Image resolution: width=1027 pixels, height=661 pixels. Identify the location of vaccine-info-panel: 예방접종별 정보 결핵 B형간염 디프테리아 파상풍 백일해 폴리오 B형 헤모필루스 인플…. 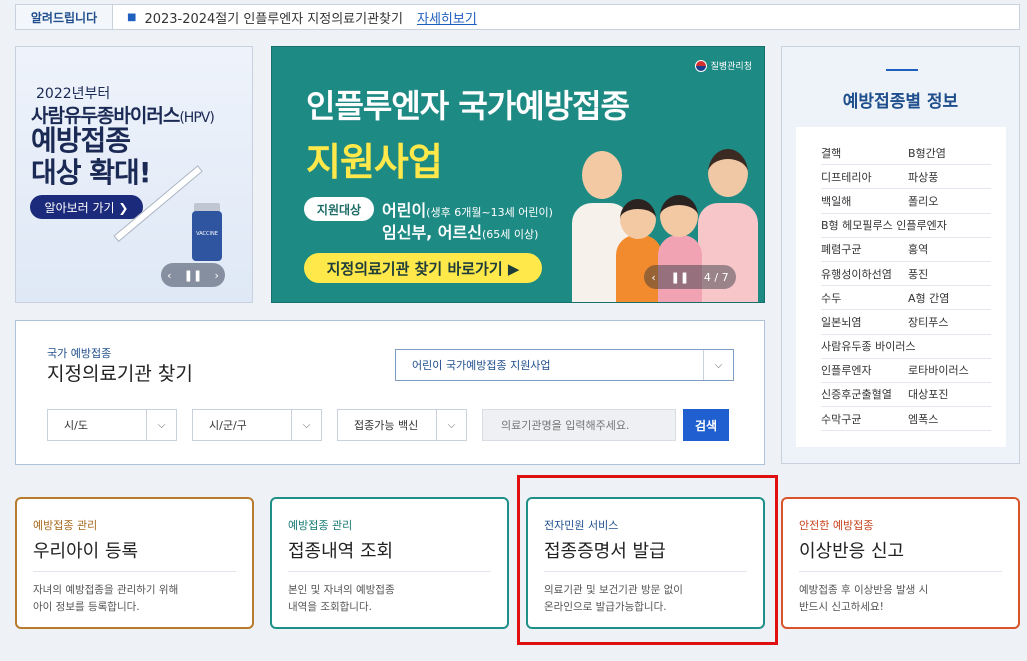
(900, 255).